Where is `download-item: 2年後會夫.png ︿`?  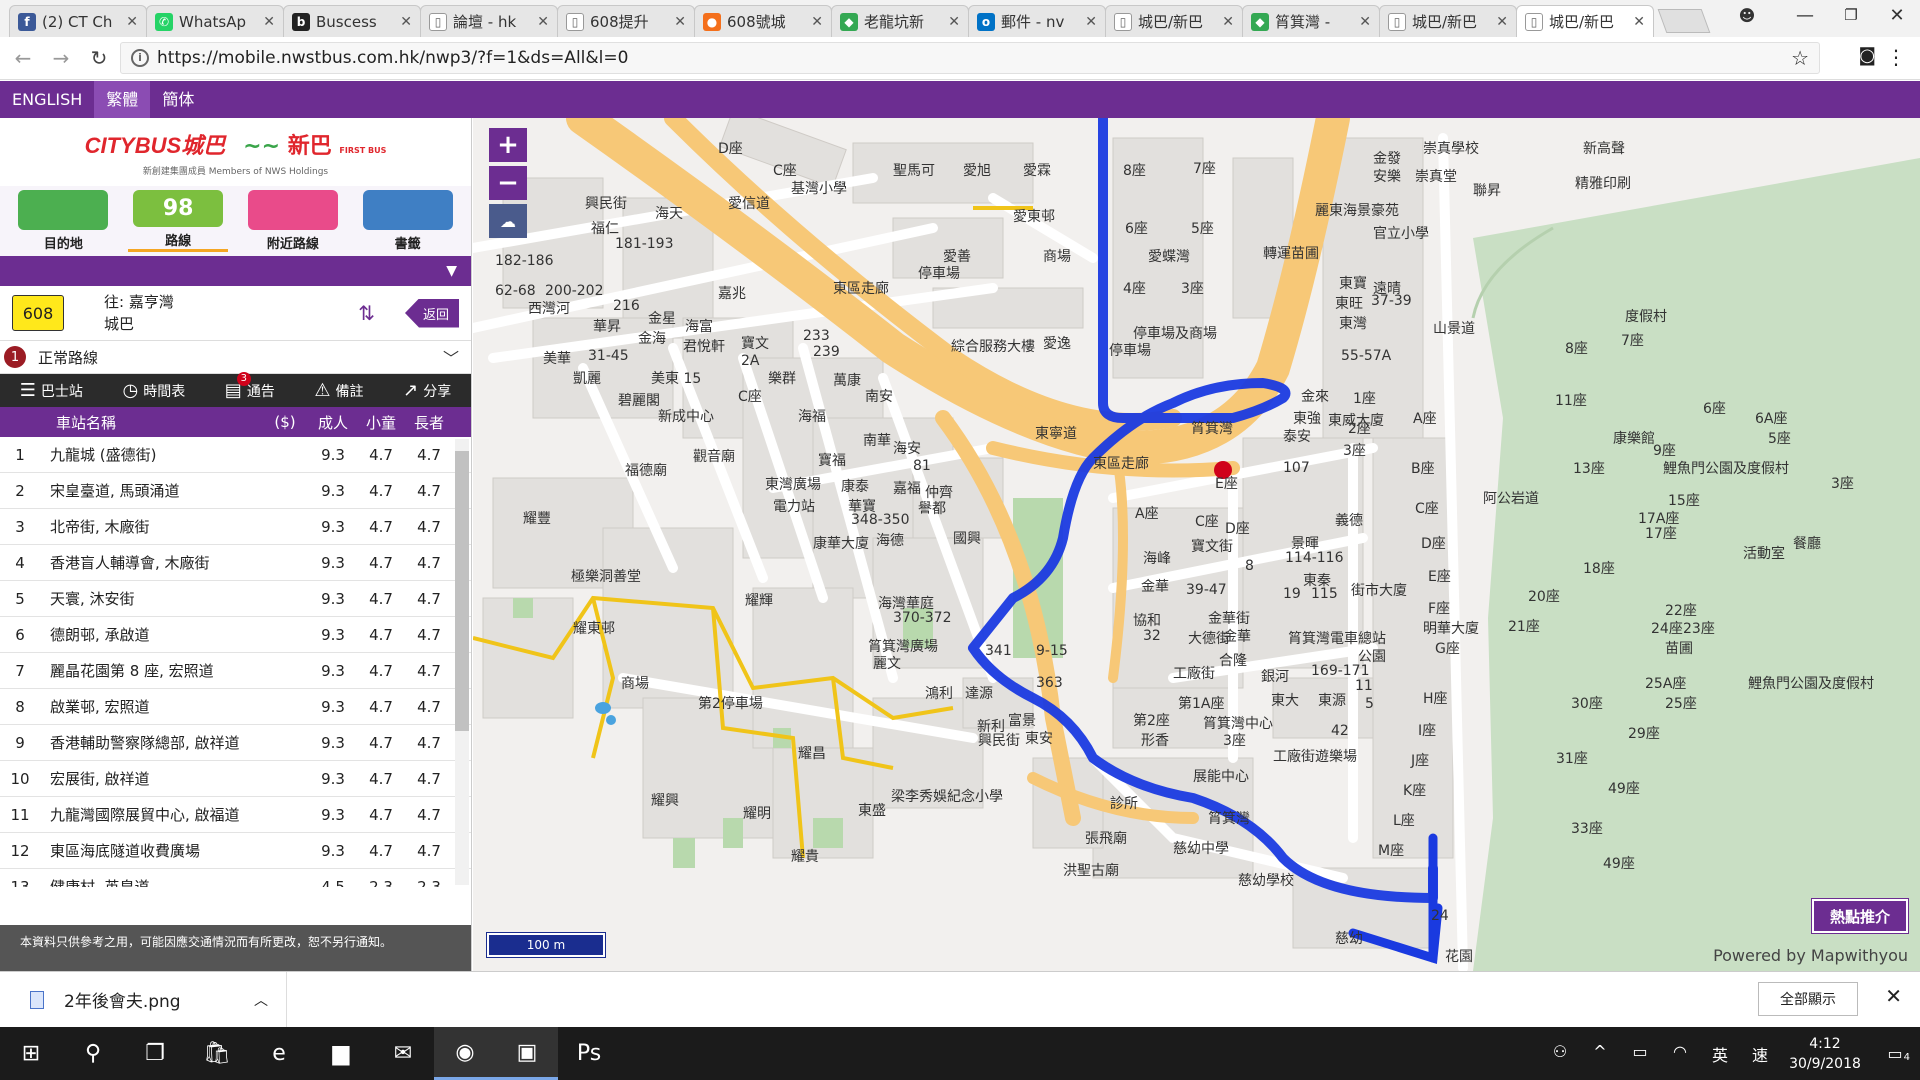
download-item: 2年後會夫.png ︿ is located at coordinates (143, 999).